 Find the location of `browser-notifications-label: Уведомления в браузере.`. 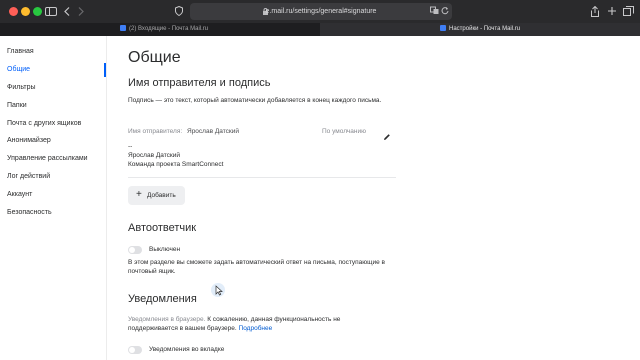

browser-notifications-label: Уведомления в браузере. is located at coordinates (167, 319).